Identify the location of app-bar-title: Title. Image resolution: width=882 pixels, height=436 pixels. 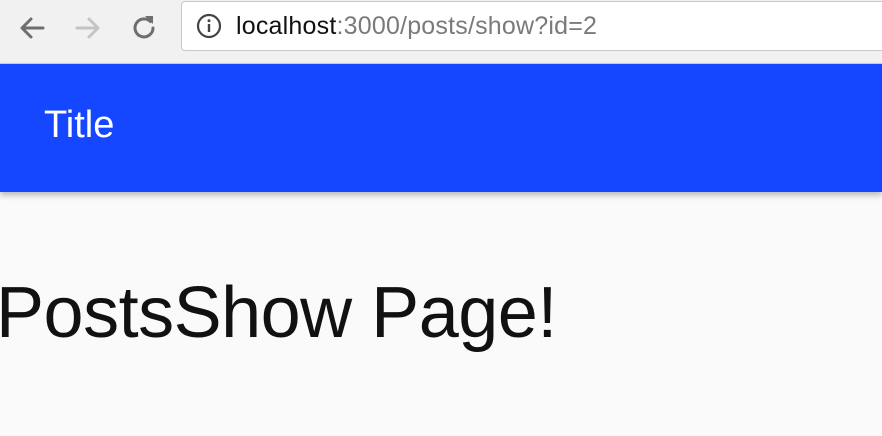
(79, 125).